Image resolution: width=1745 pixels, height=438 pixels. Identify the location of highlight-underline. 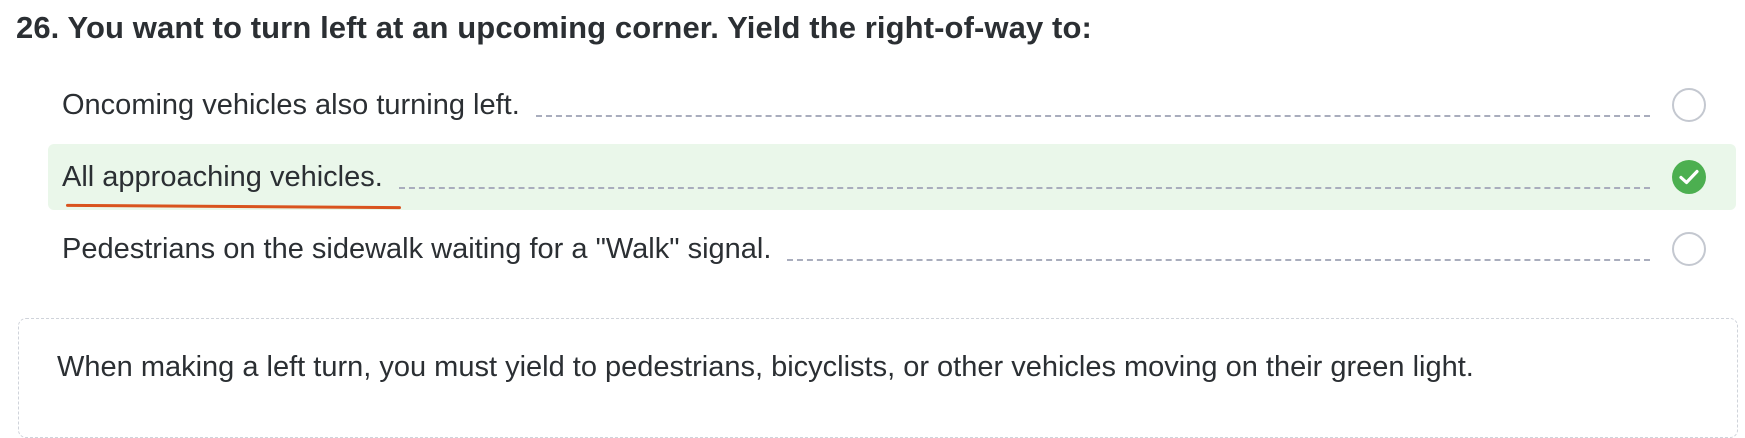
(233, 206).